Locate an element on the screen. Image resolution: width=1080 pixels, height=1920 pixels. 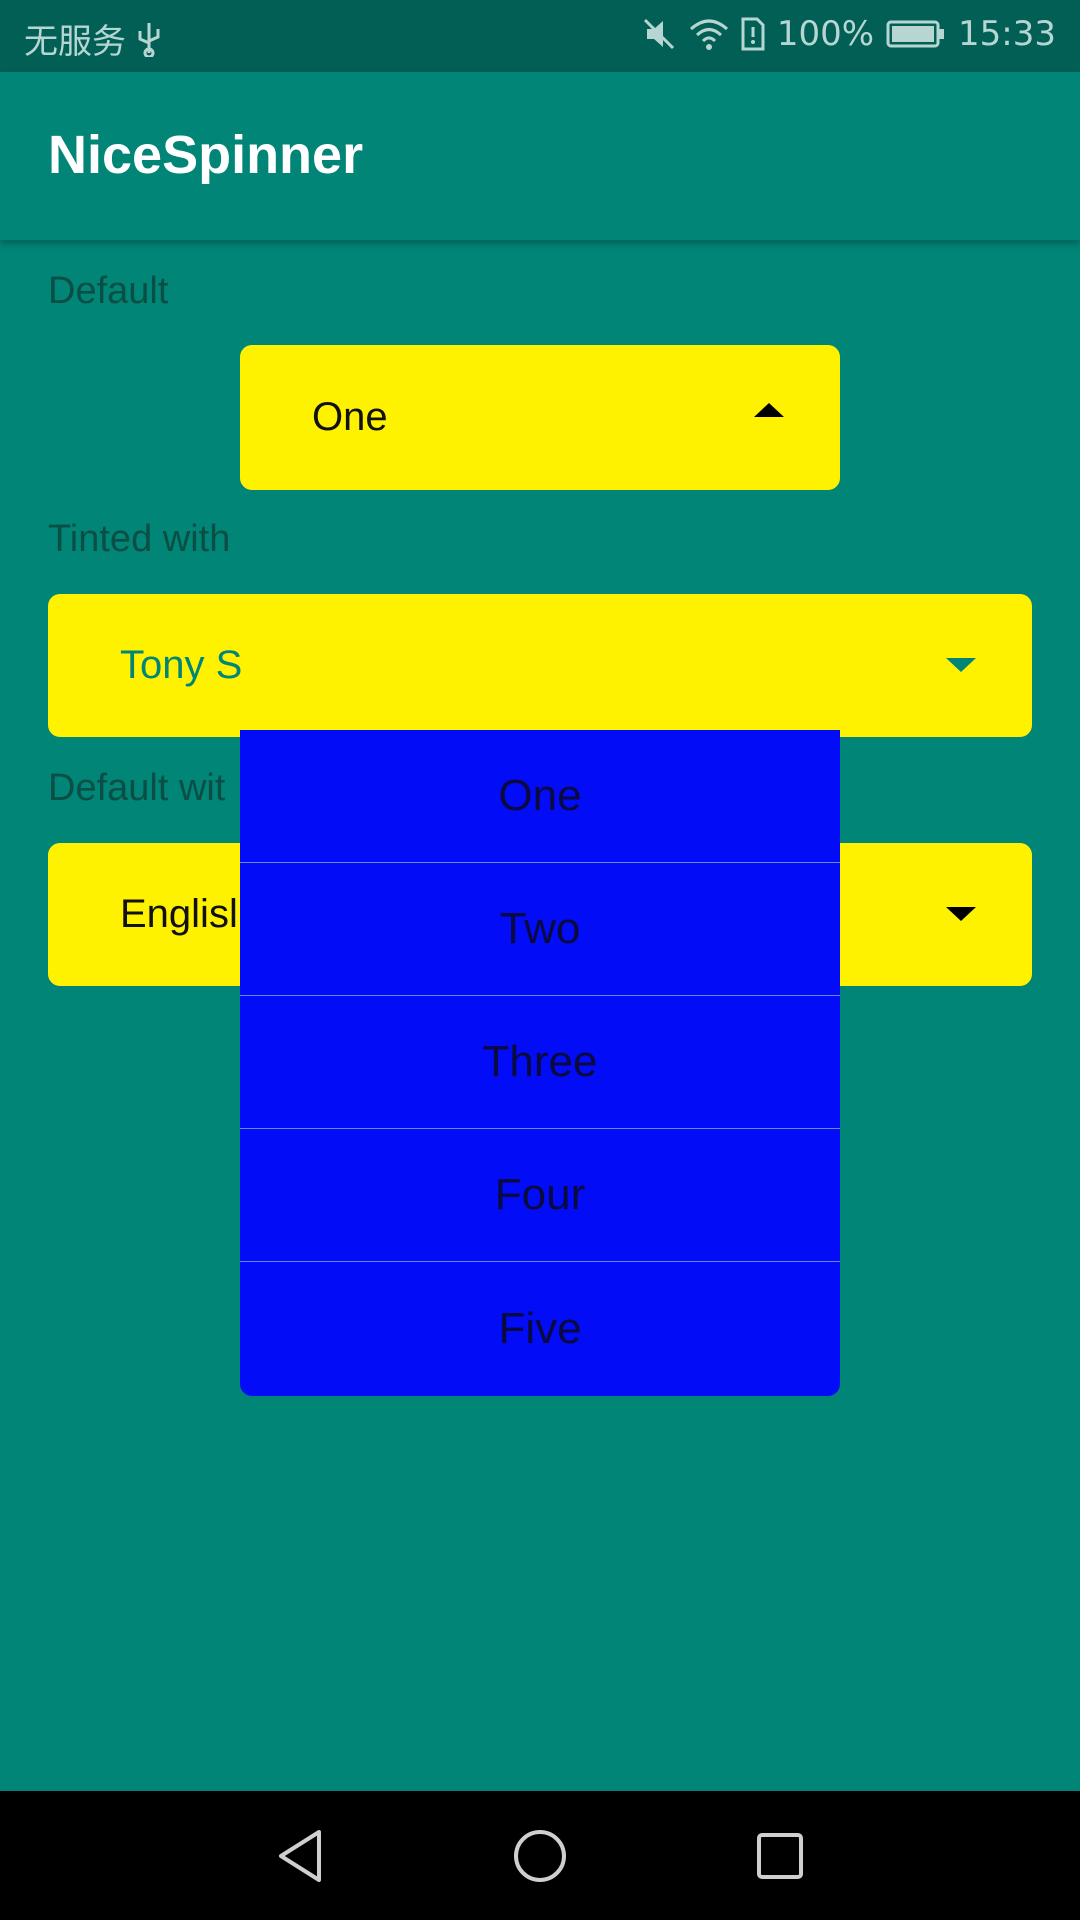
dropdown-item: Five is located at coordinates (540, 1328).